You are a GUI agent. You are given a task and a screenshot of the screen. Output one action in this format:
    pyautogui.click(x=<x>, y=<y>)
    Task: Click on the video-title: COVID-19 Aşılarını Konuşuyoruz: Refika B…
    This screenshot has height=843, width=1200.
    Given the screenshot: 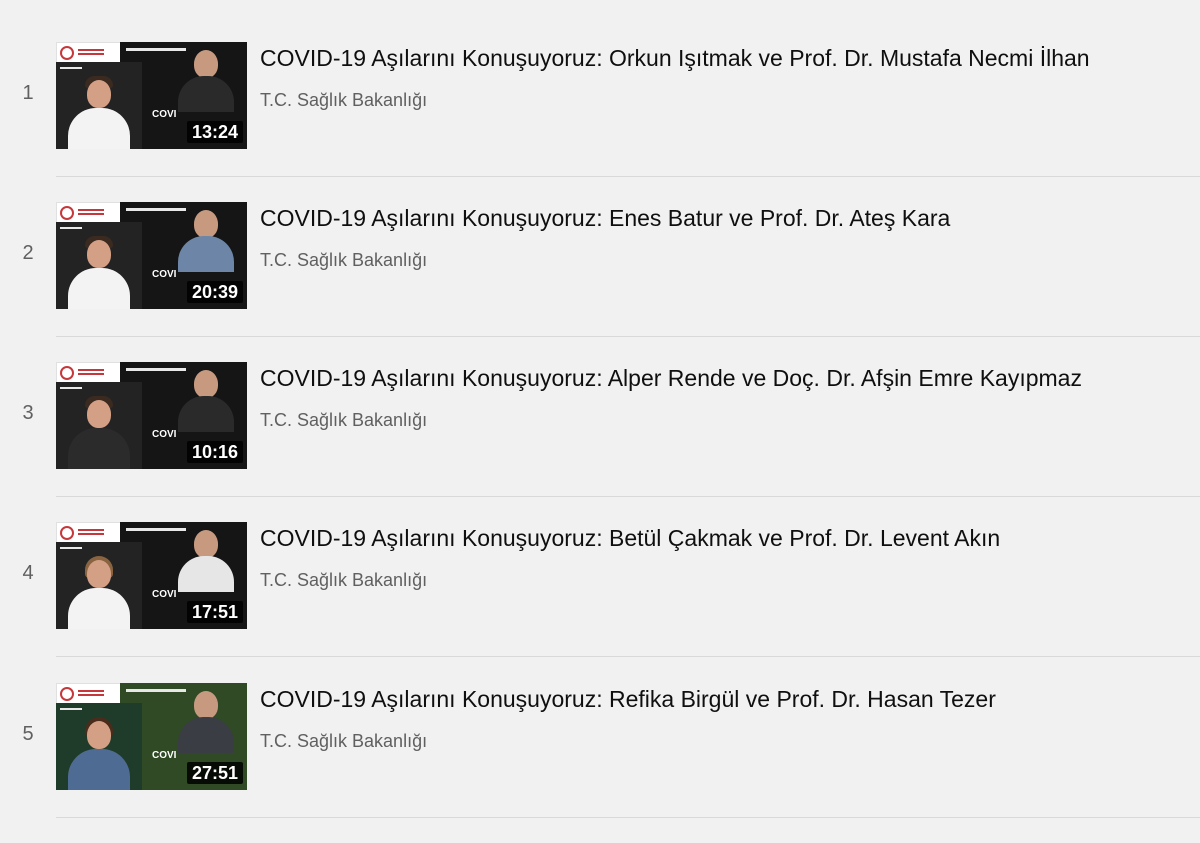 What is the action you would take?
    pyautogui.click(x=725, y=699)
    